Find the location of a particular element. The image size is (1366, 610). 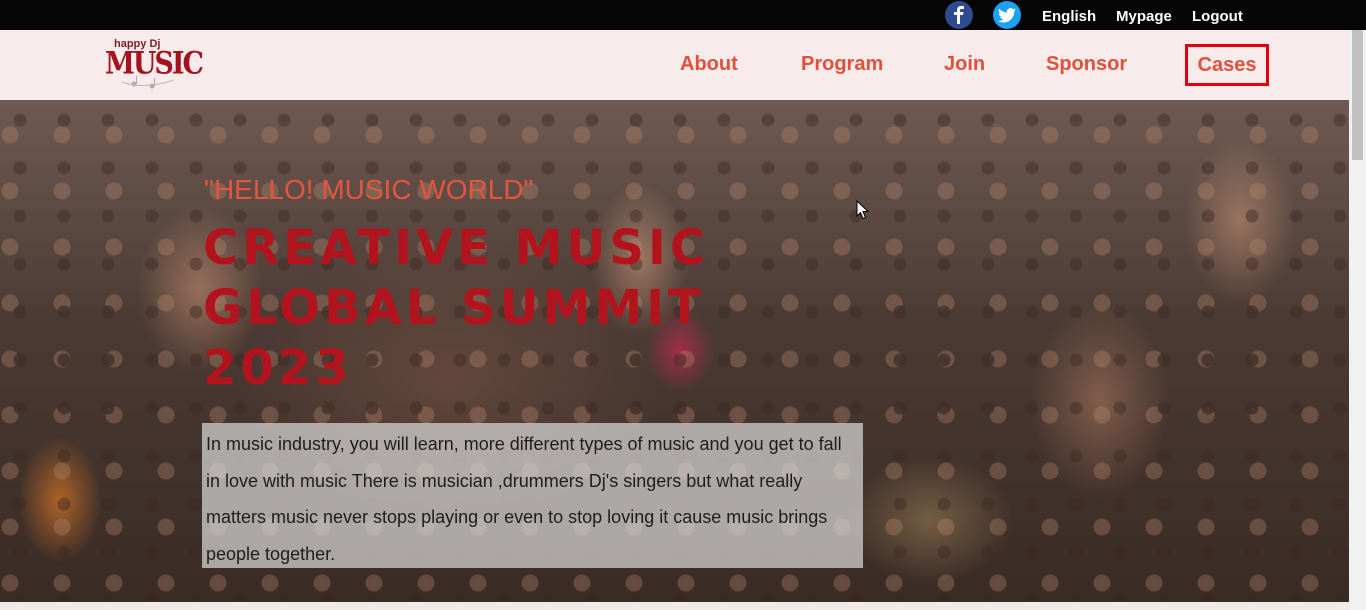

hero-title: CREATIVE MUSIC GLOBAL SUMMIT 2023 is located at coordinates (456, 308).